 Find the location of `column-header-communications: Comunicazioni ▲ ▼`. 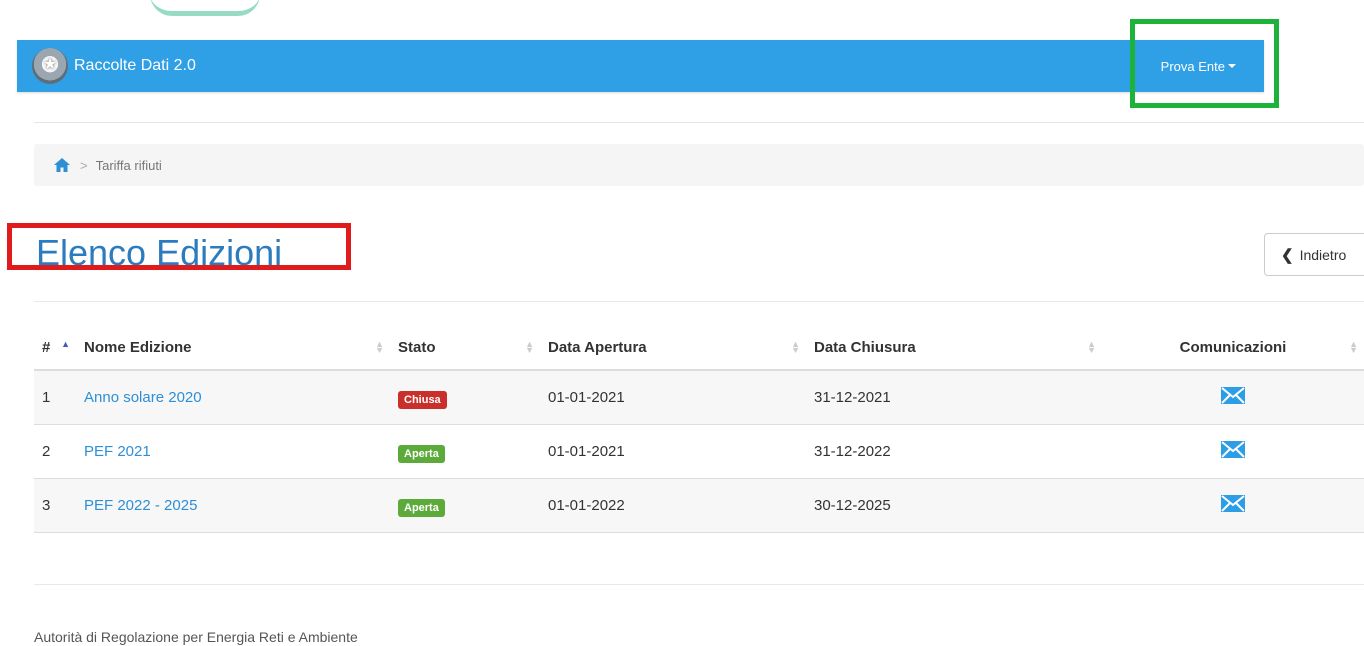

column-header-communications: Comunicazioni ▲ ▼ is located at coordinates (1233, 348).